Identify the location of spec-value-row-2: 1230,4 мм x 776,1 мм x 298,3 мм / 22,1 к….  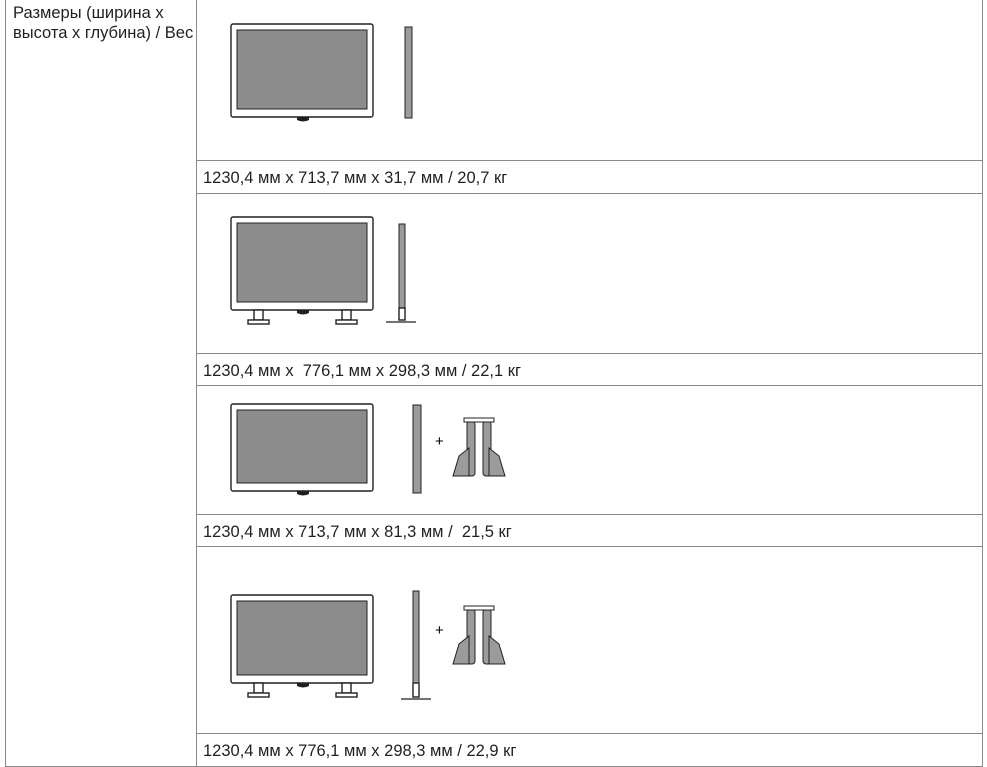
(590, 370).